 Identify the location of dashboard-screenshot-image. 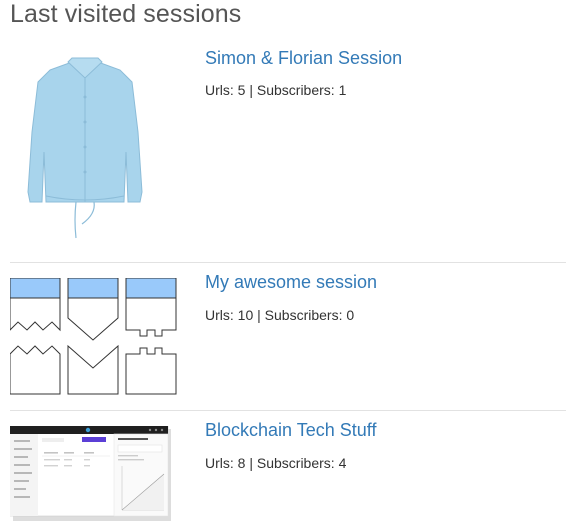
(90, 473).